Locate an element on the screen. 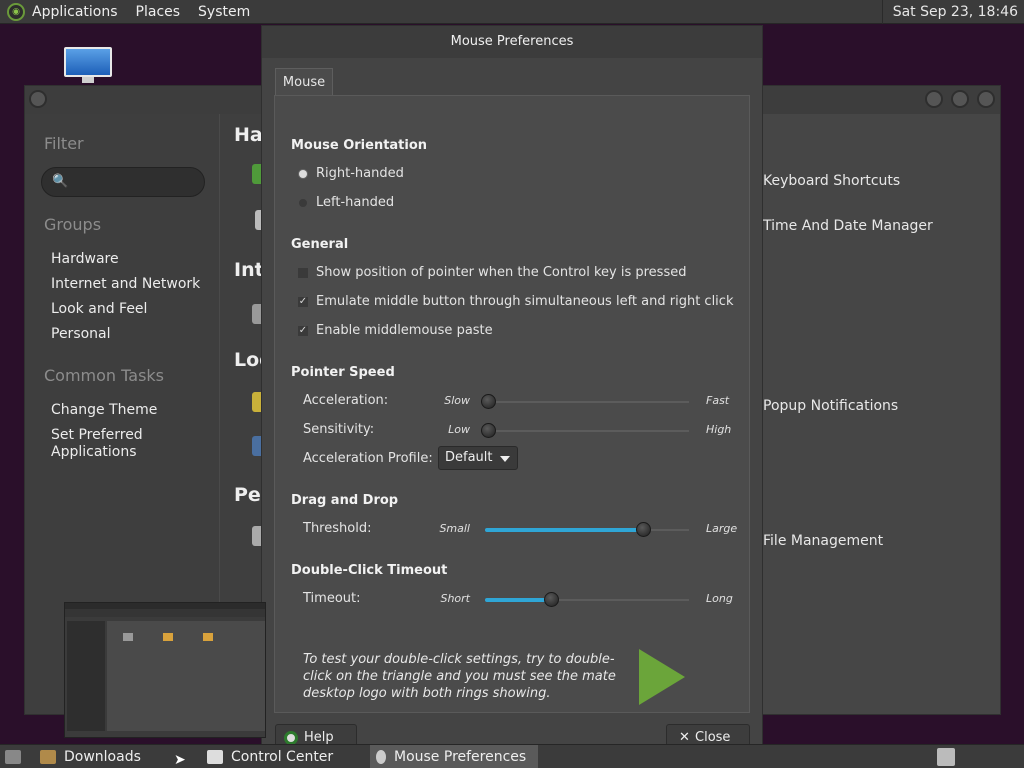 The image size is (1024, 768). taskbar-mouse-preferences: Mouse Preferences is located at coordinates (454, 756).